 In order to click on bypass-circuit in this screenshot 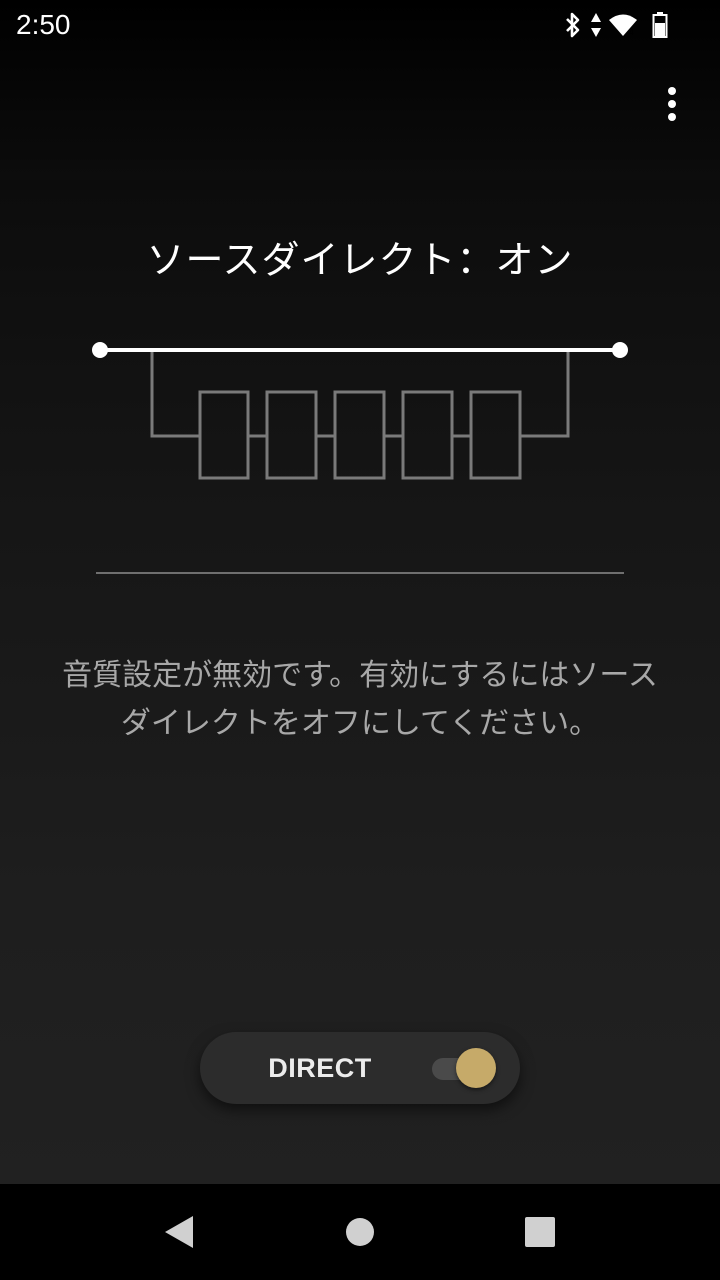, I will do `click(360, 415)`.